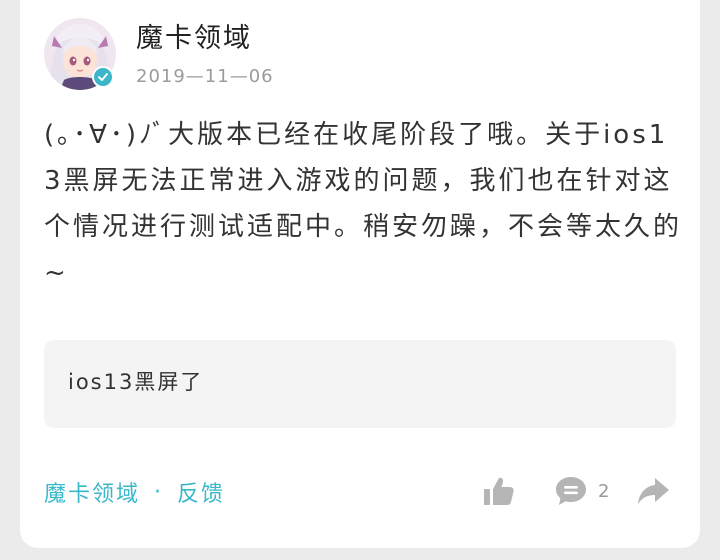 This screenshot has height=560, width=720. I want to click on source-link: 魔卡领域 · 反馈, so click(134, 492).